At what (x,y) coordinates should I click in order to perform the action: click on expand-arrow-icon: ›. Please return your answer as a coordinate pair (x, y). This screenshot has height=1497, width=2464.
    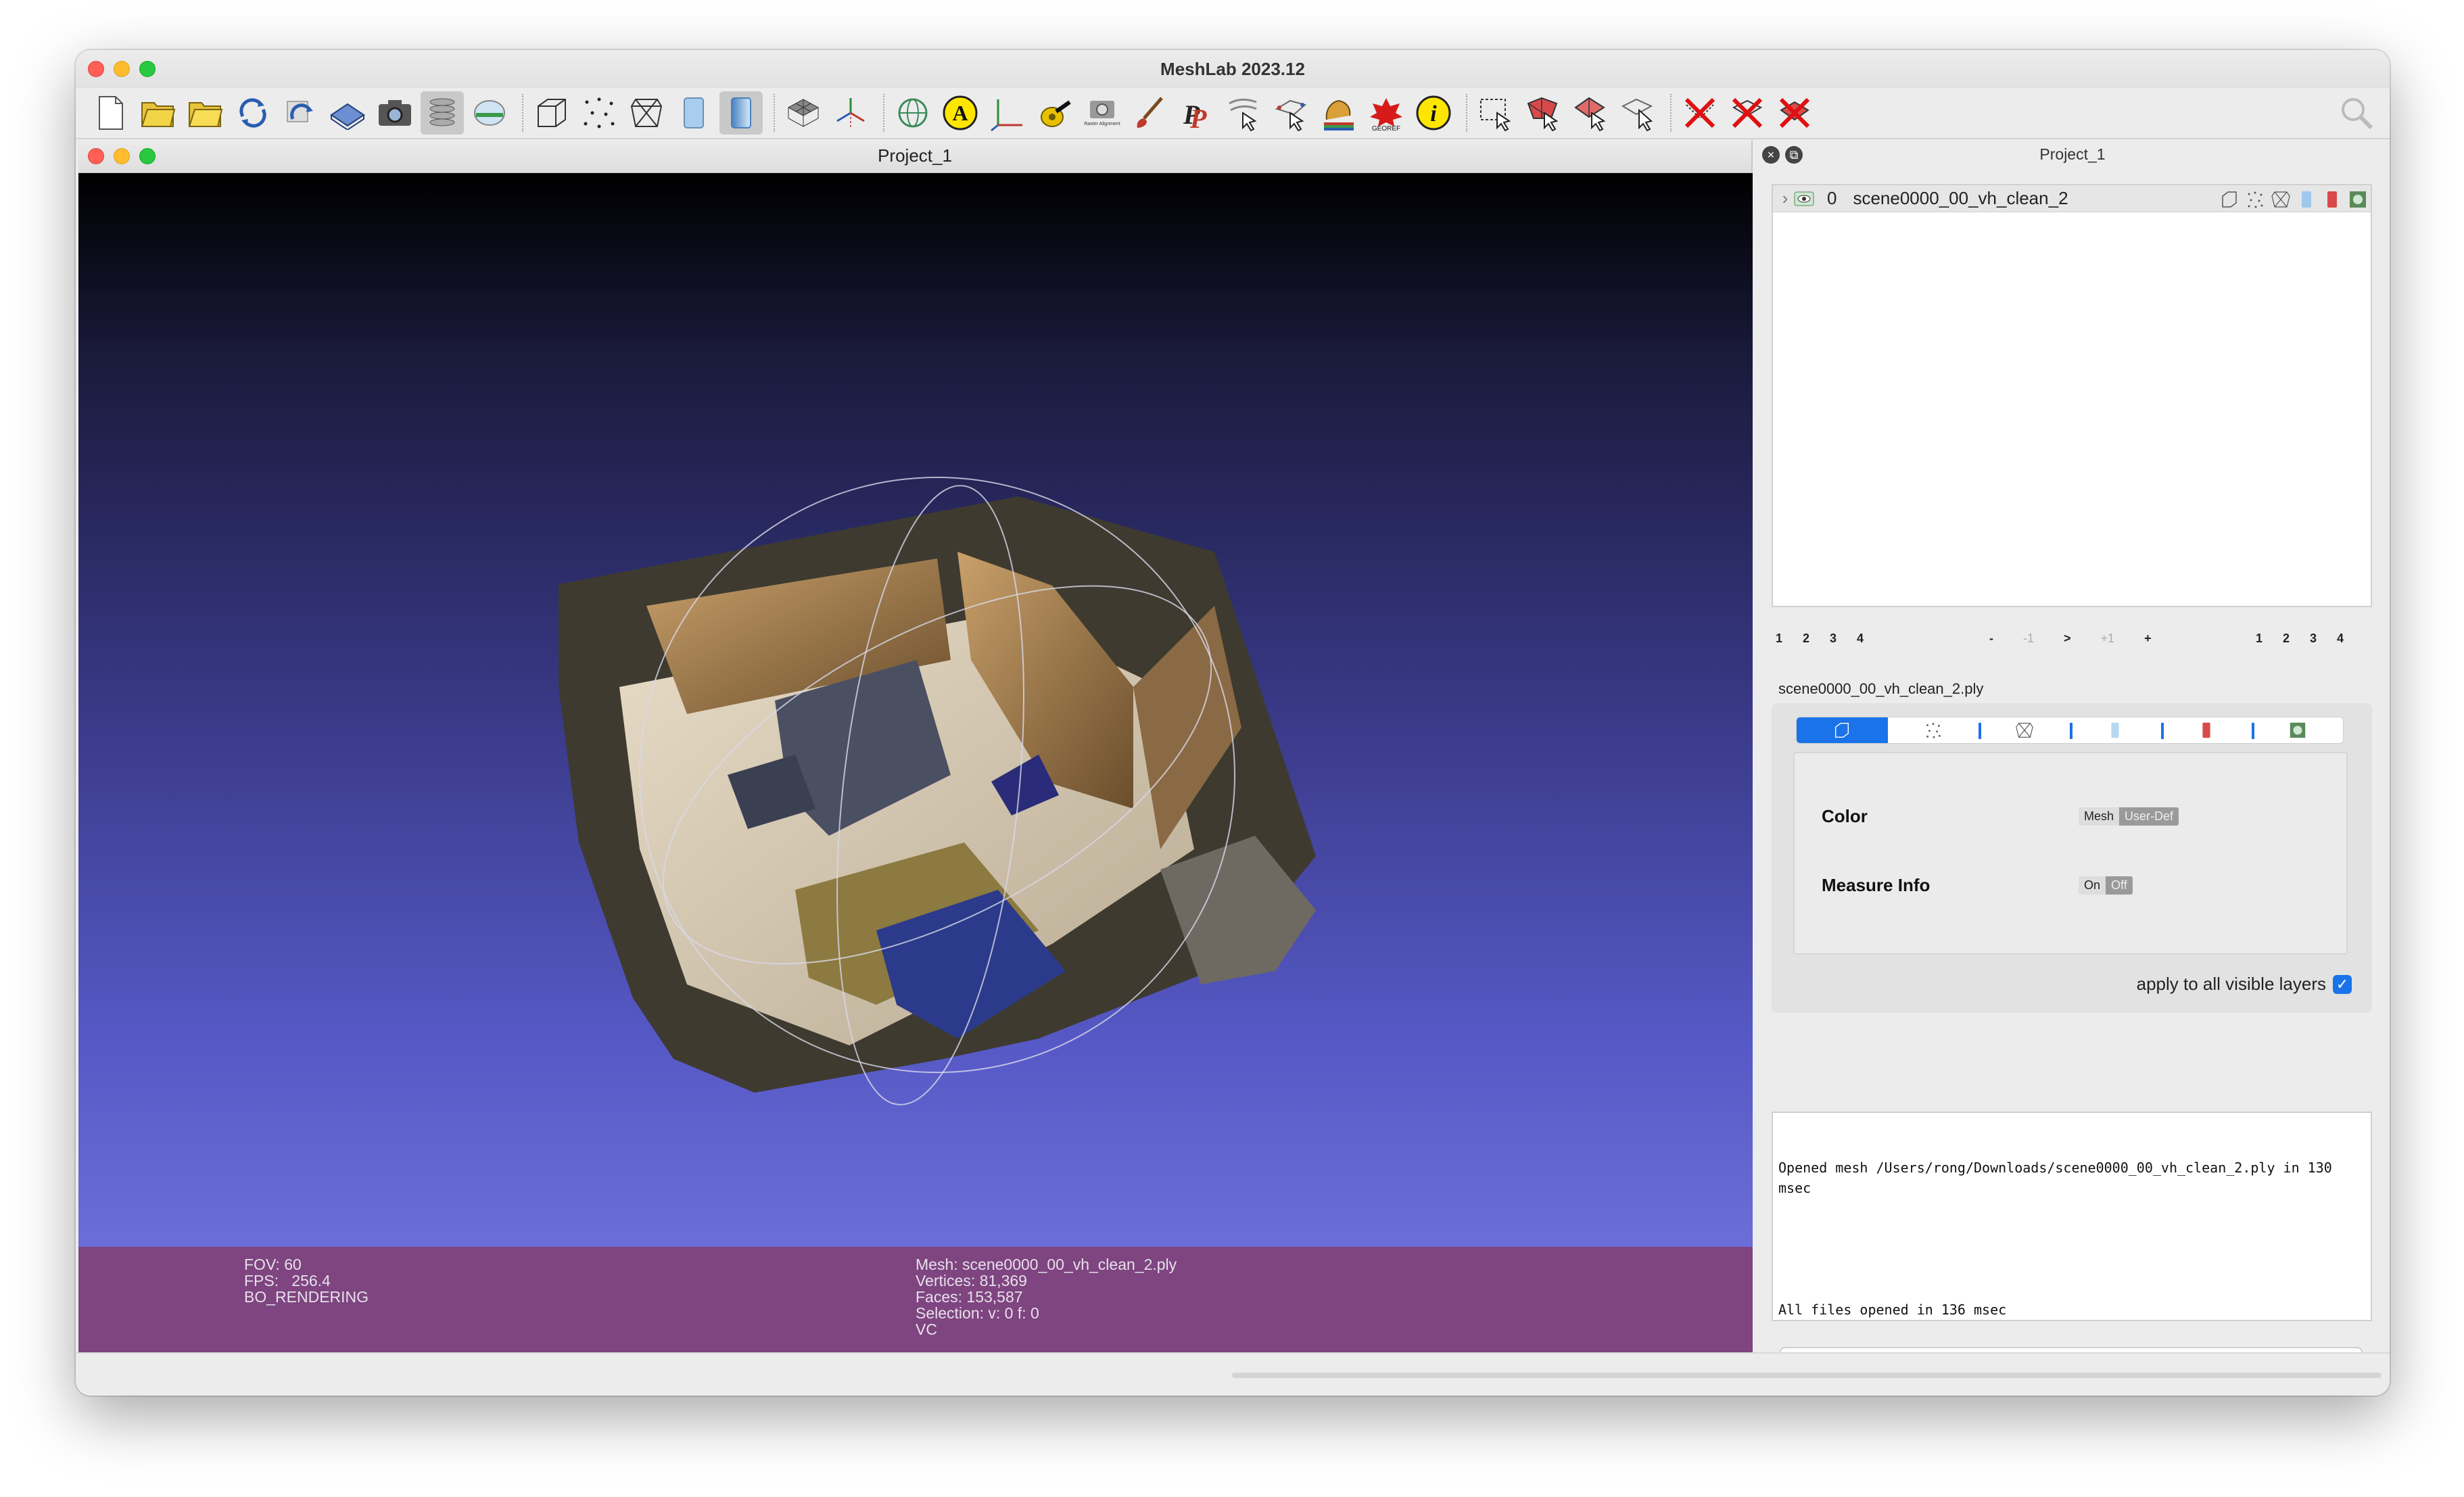
    Looking at the image, I should click on (1785, 198).